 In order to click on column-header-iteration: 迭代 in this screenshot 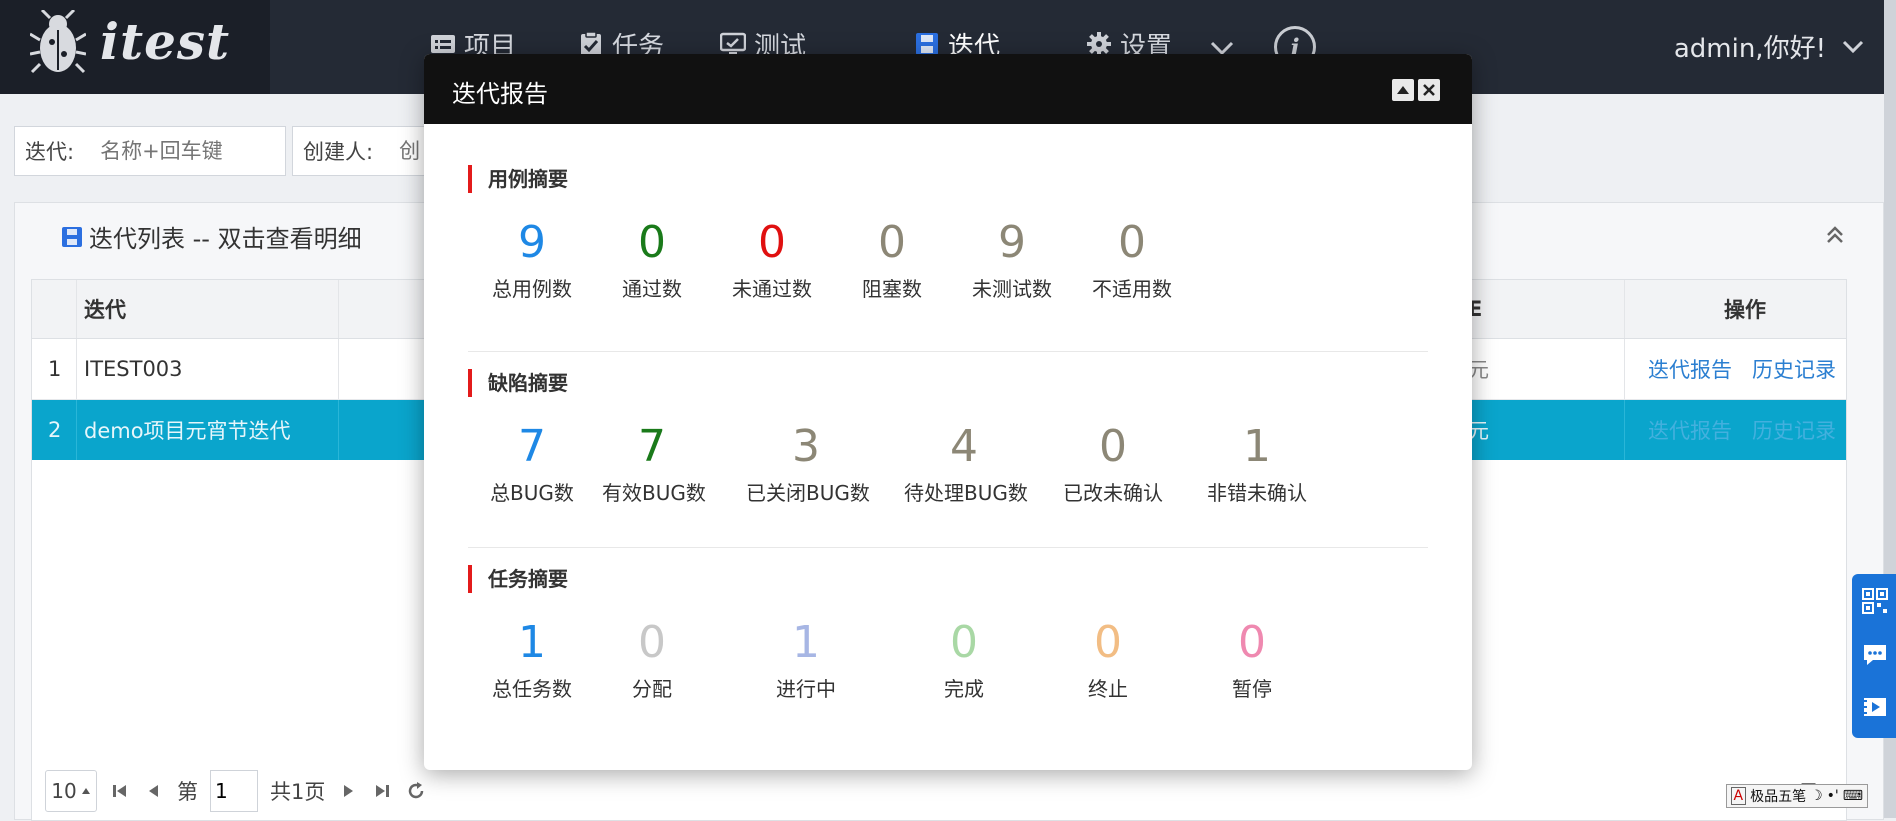, I will do `click(105, 309)`.